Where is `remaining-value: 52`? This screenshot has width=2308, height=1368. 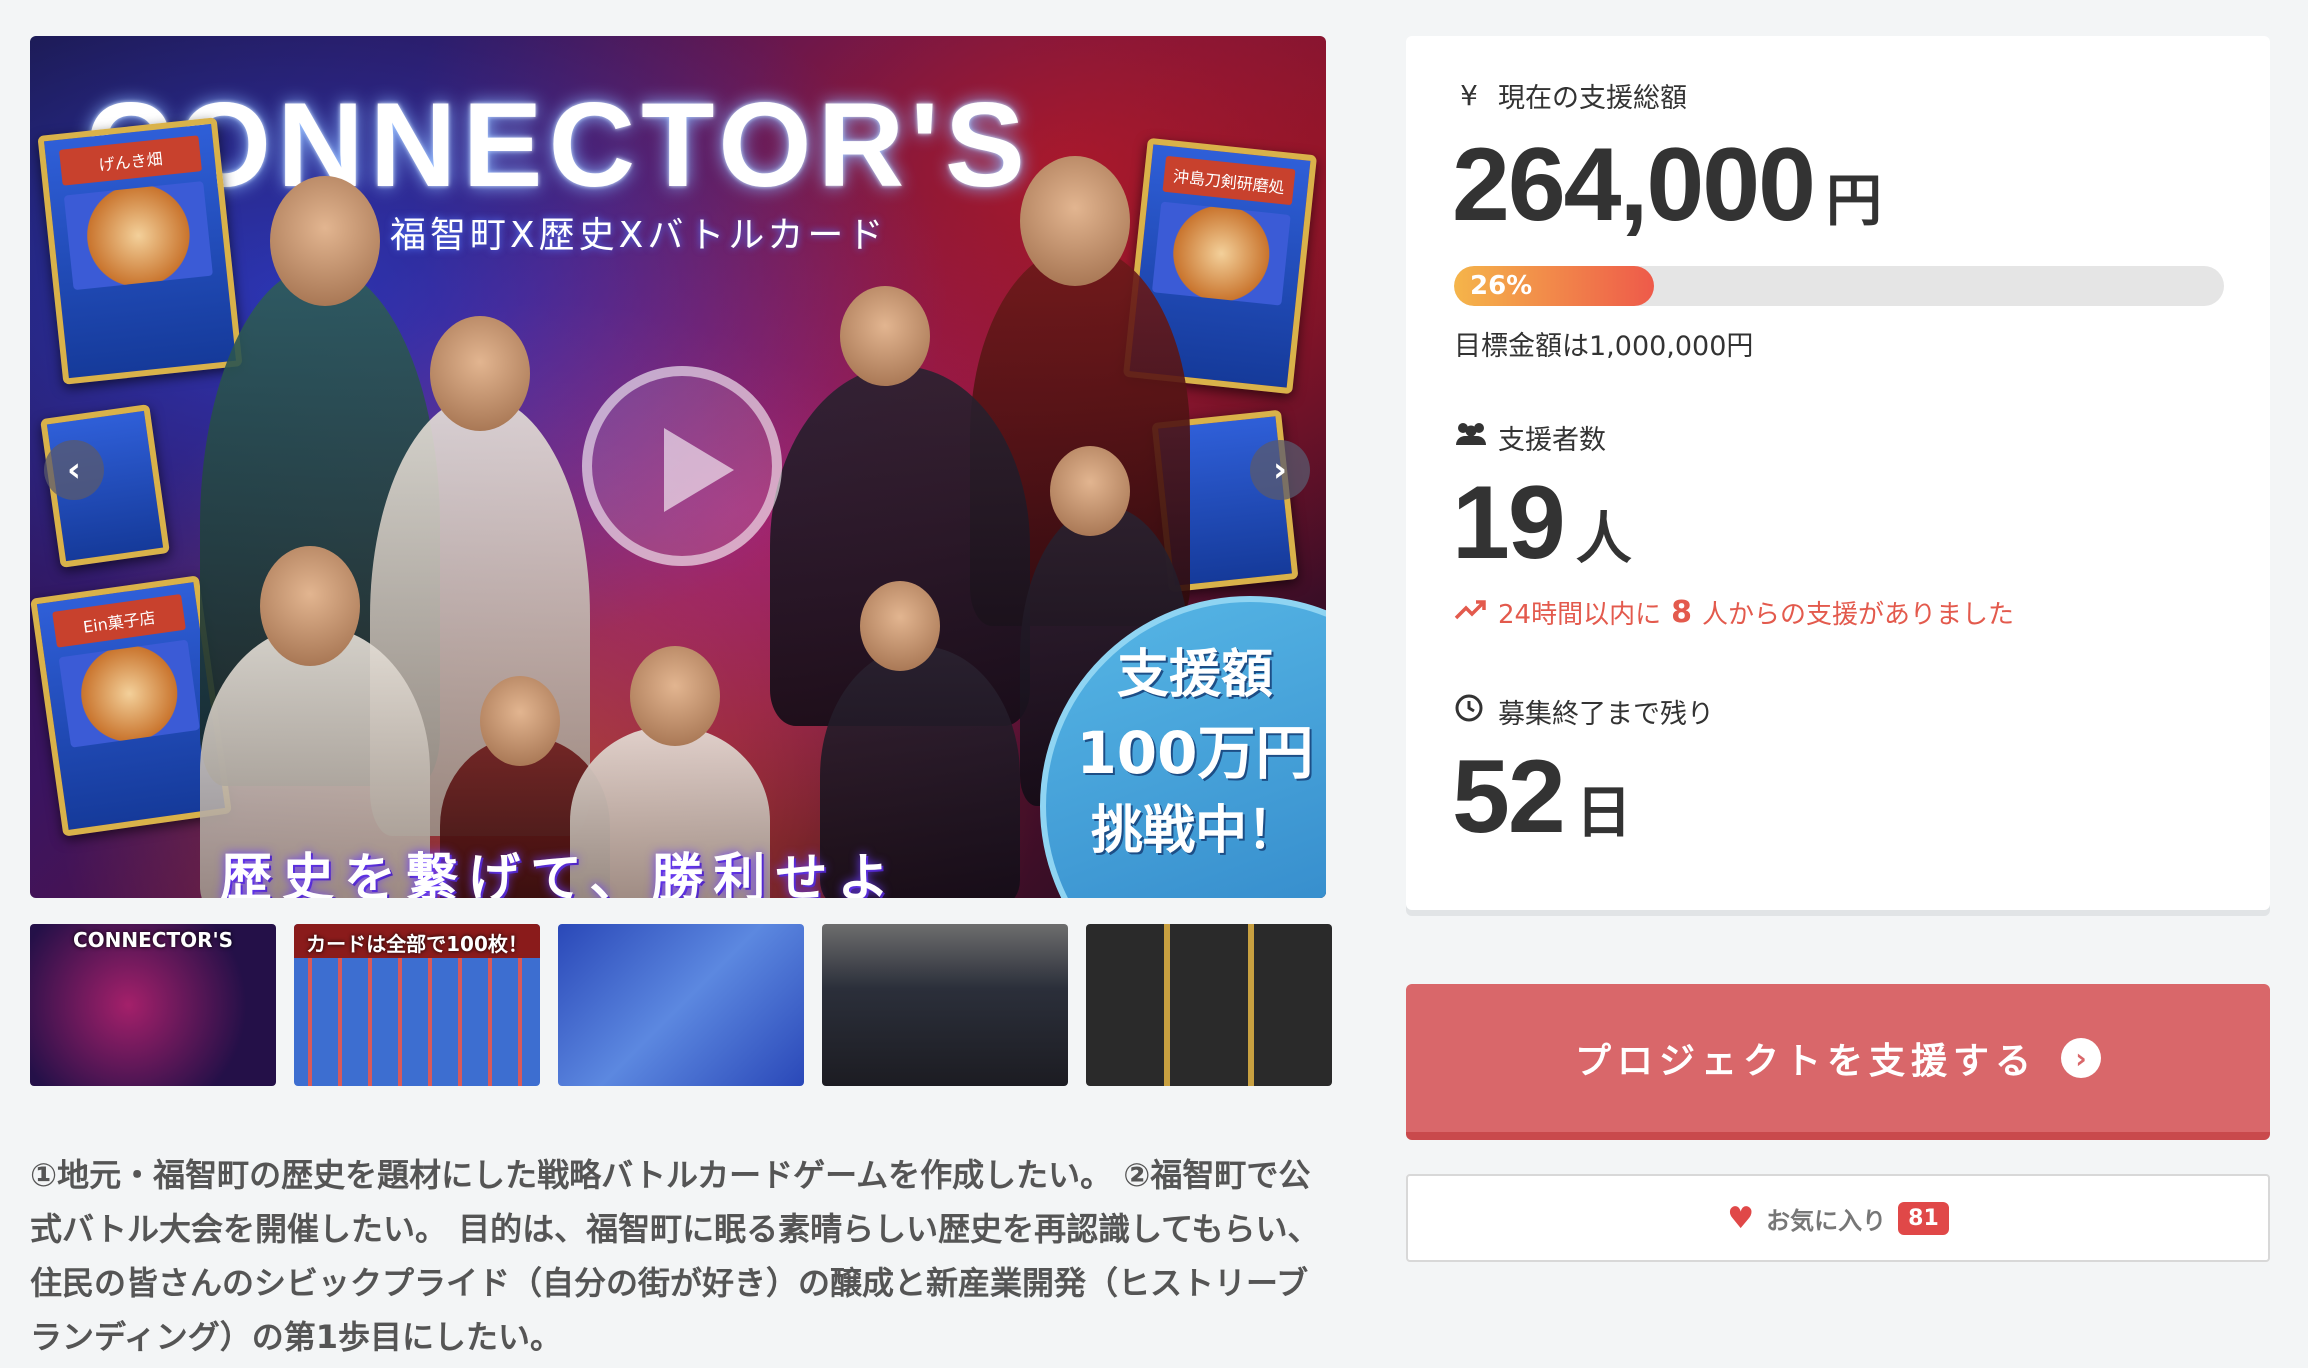
remaining-value: 52 is located at coordinates (1509, 797).